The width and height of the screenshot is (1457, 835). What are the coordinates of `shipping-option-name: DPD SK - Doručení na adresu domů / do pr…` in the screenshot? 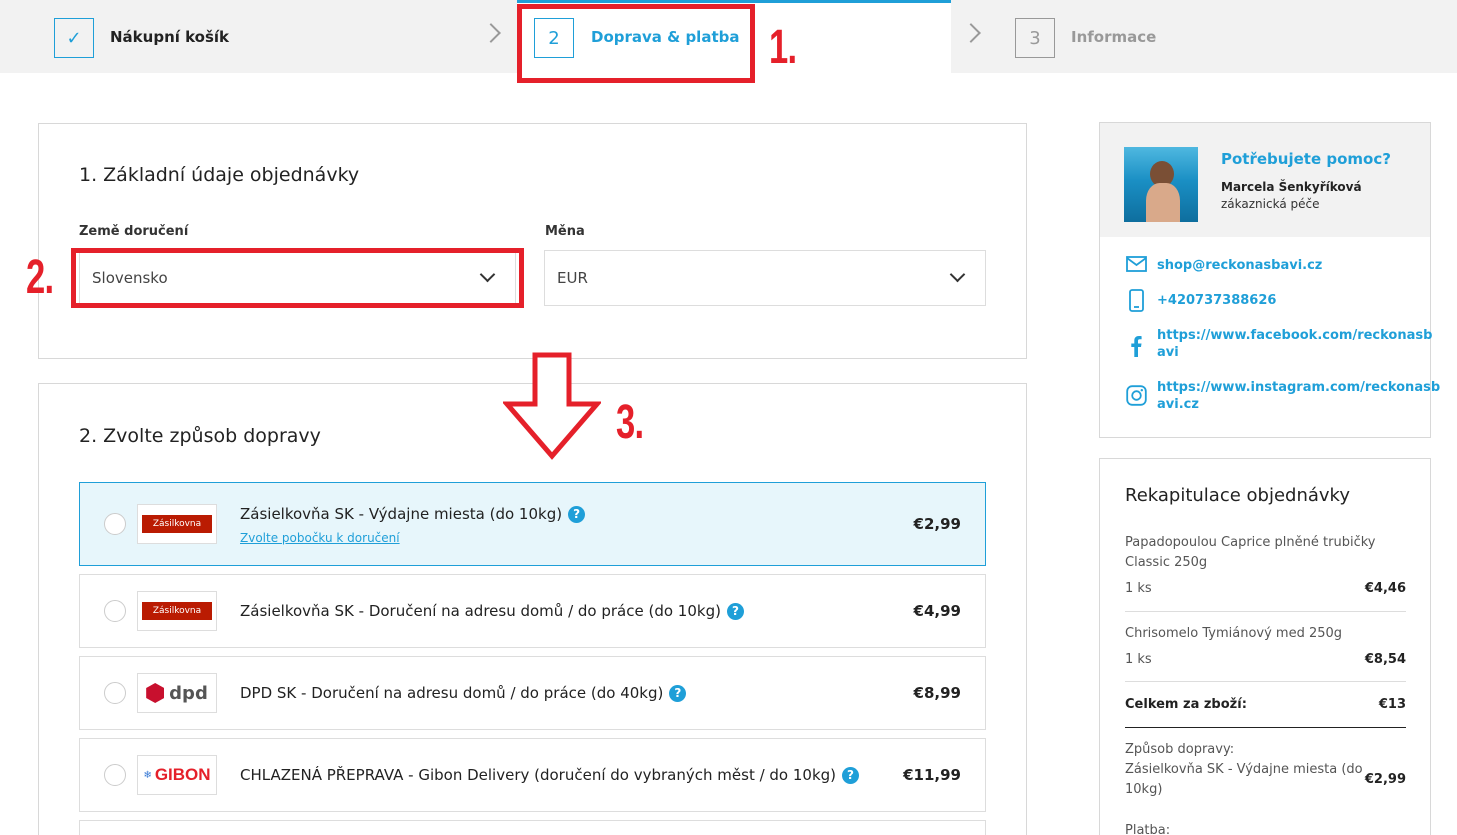 It's located at (463, 693).